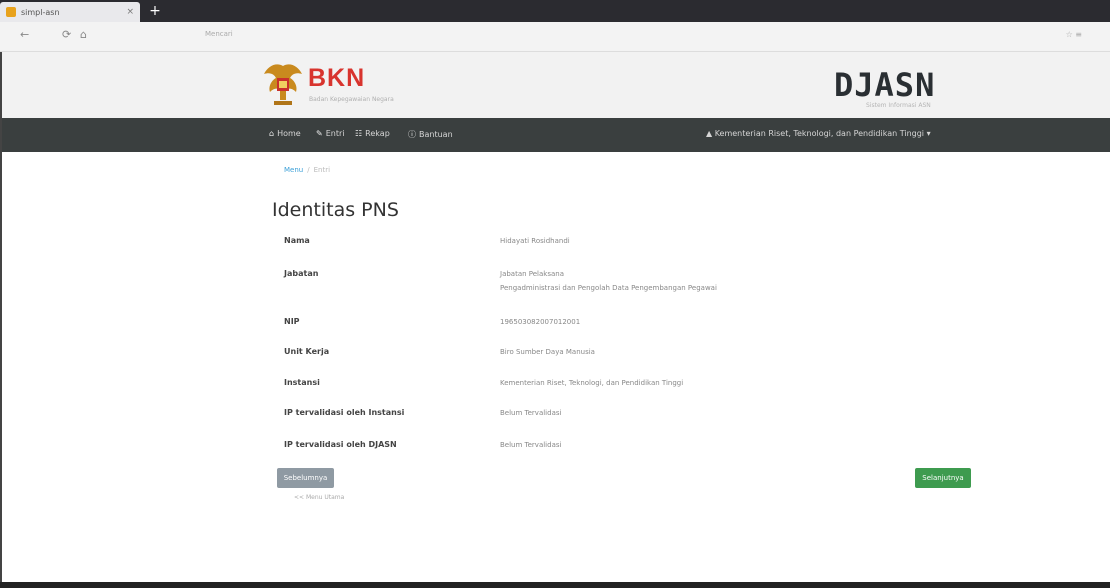  I want to click on back-icon: ←, so click(24, 34).